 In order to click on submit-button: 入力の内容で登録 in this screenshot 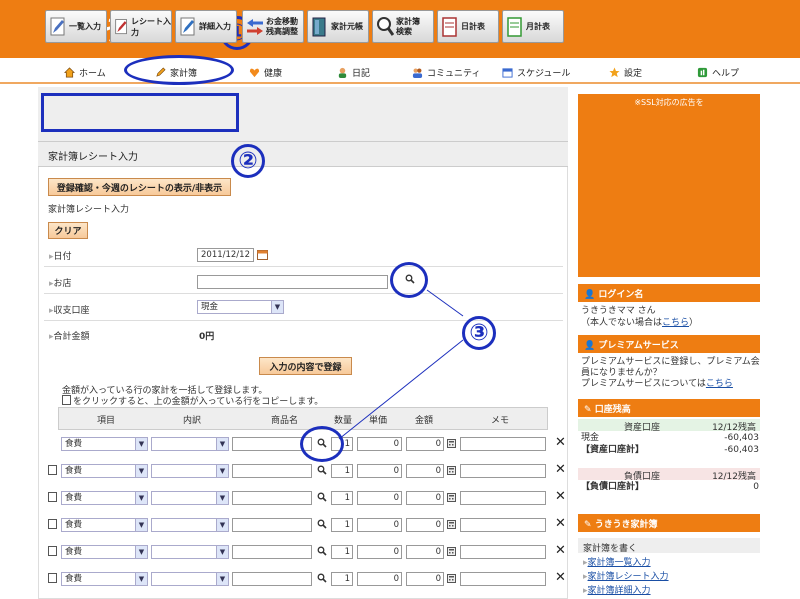, I will do `click(305, 366)`.